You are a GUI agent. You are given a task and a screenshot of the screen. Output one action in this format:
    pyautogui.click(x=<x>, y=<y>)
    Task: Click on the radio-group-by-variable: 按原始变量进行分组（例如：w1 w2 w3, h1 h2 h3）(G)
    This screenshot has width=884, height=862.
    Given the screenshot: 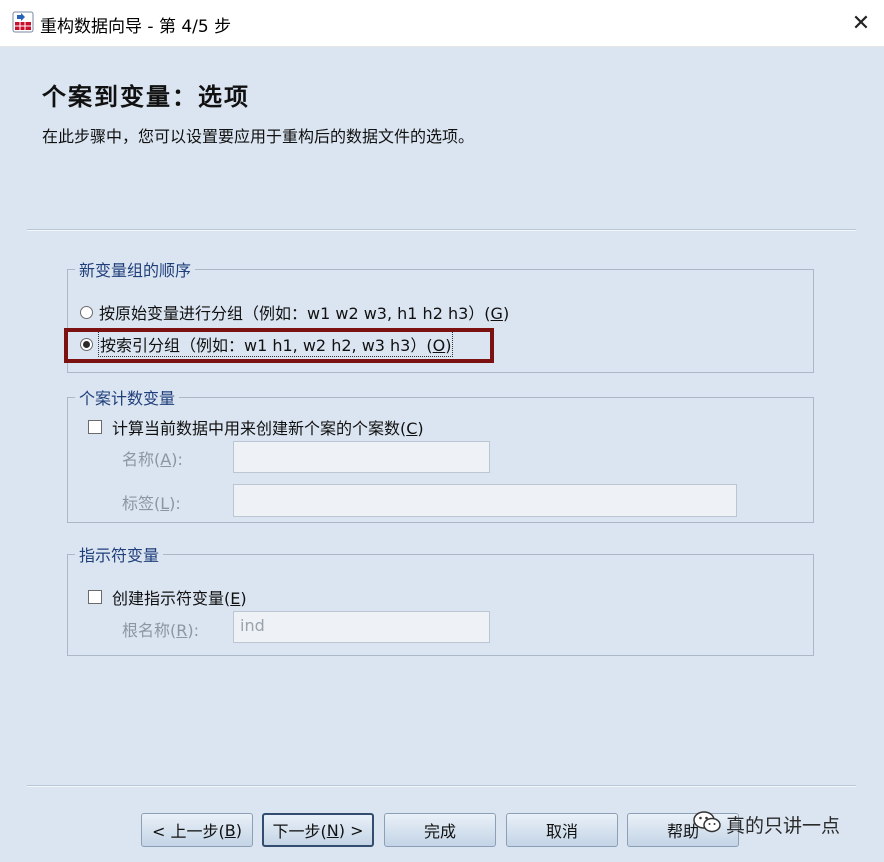 What is the action you would take?
    pyautogui.click(x=294, y=312)
    